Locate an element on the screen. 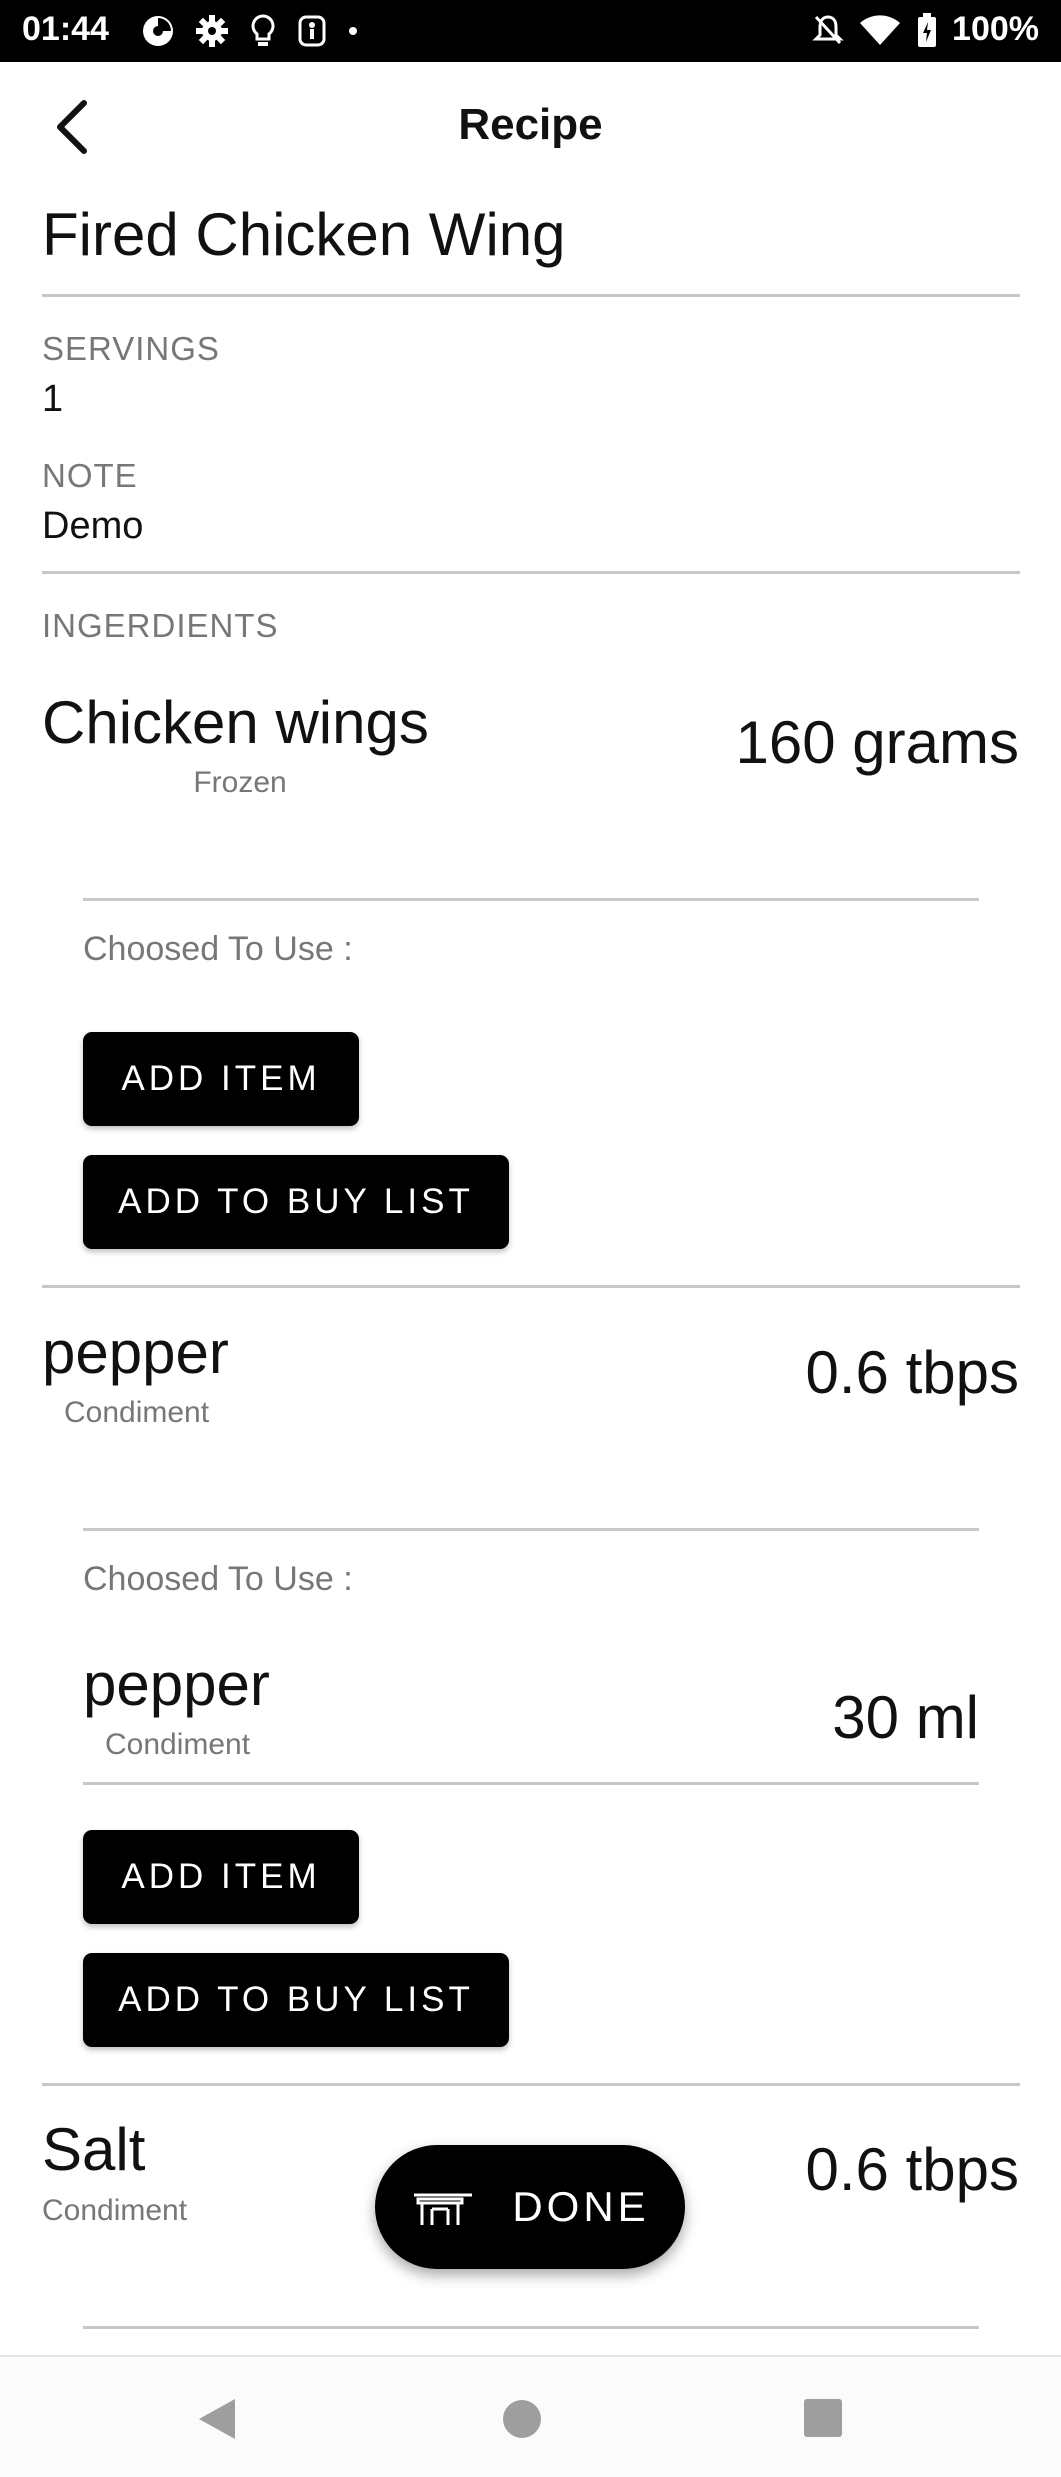 This screenshot has height=2477, width=1061. notifications-off-icon is located at coordinates (828, 29).